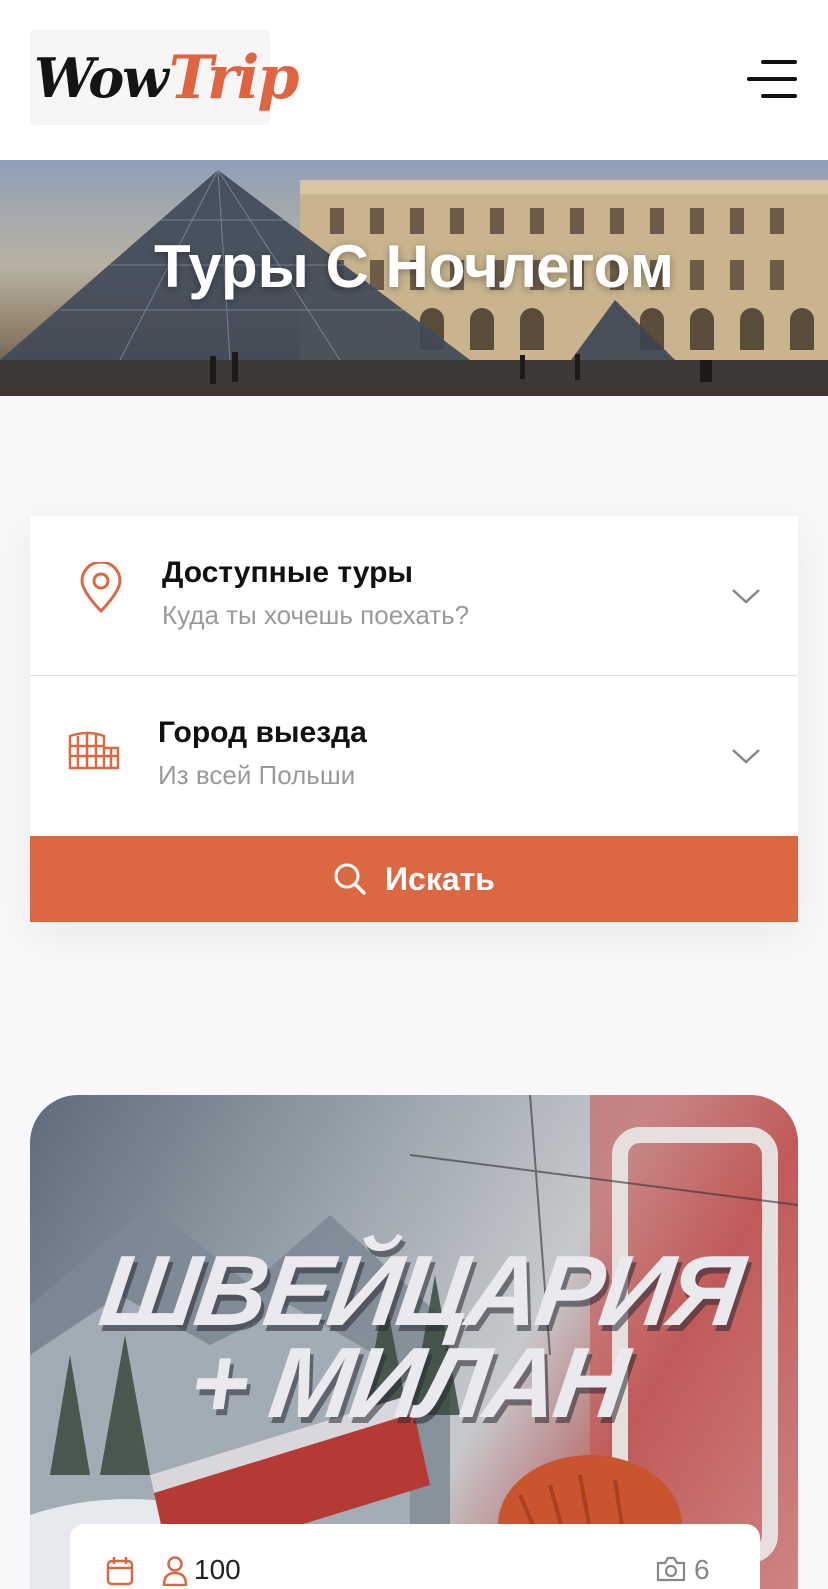  I want to click on logo-wow-text: Wow, so click(101, 77).